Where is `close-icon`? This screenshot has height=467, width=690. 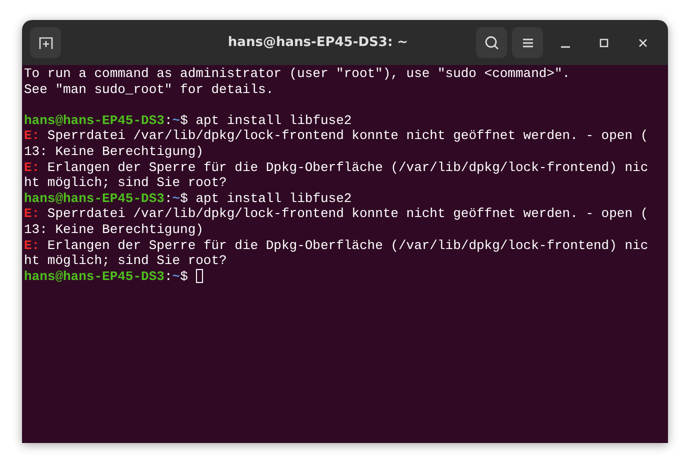 close-icon is located at coordinates (643, 42).